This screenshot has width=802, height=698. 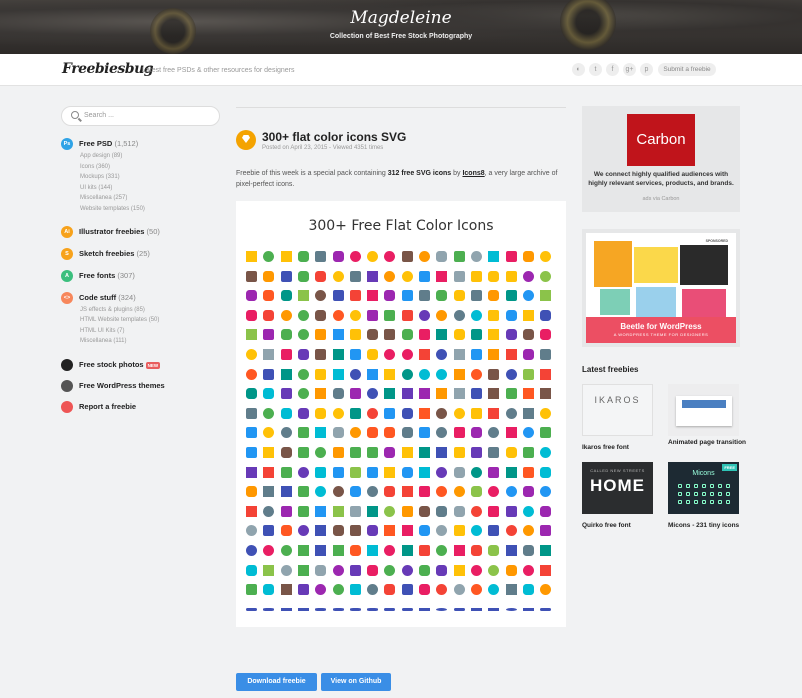 I want to click on subcategory-link: Miscellanea (257), so click(x=103, y=198).